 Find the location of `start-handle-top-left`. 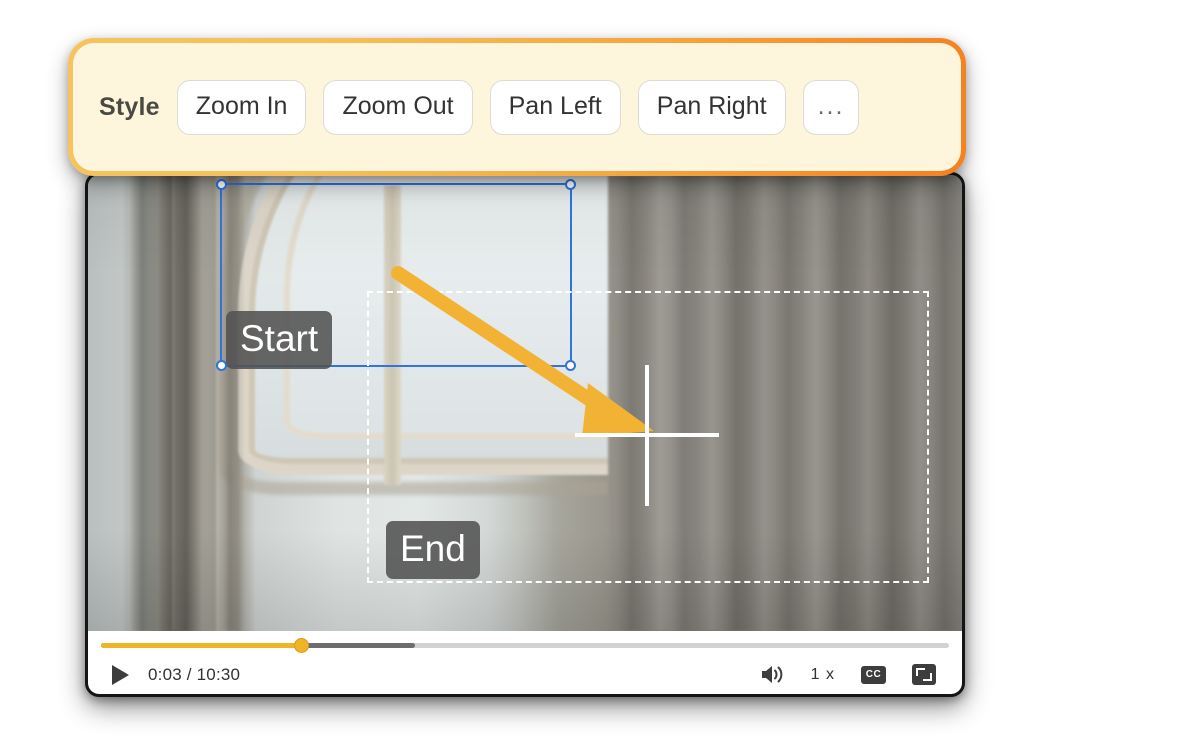

start-handle-top-left is located at coordinates (221, 184).